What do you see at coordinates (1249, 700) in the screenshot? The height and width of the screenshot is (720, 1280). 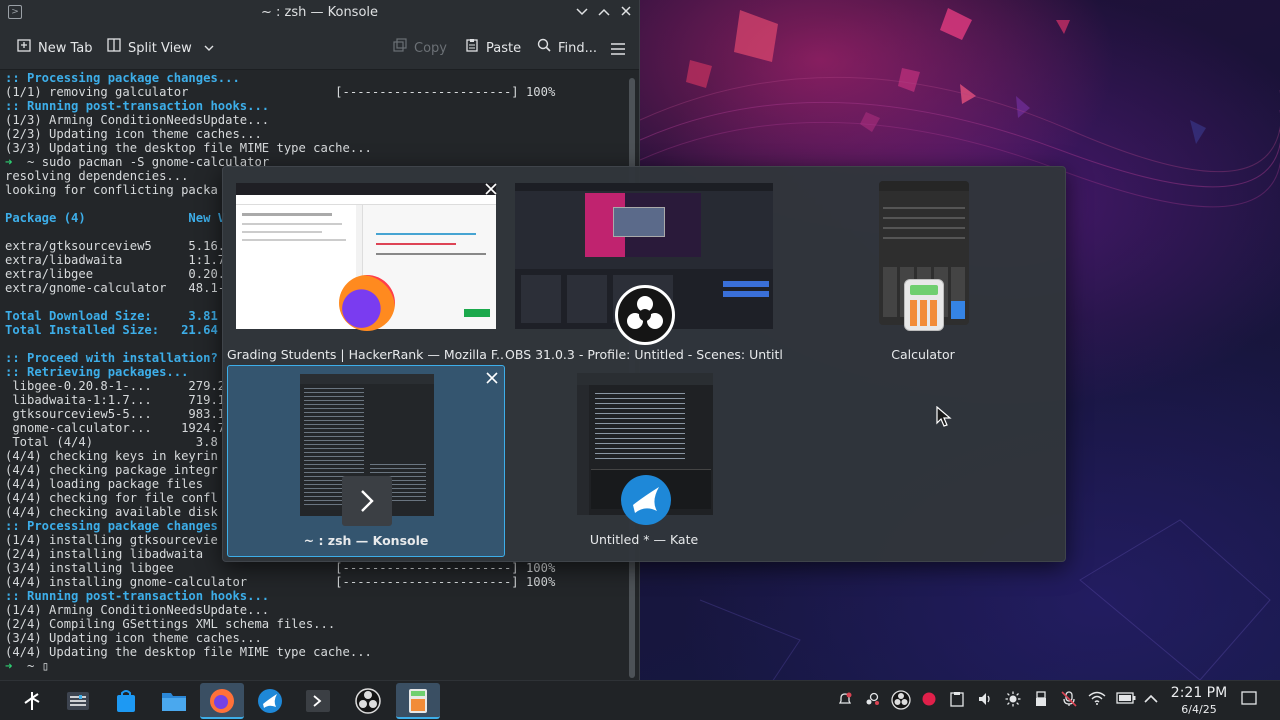 I see `show-desktop-icon` at bounding box center [1249, 700].